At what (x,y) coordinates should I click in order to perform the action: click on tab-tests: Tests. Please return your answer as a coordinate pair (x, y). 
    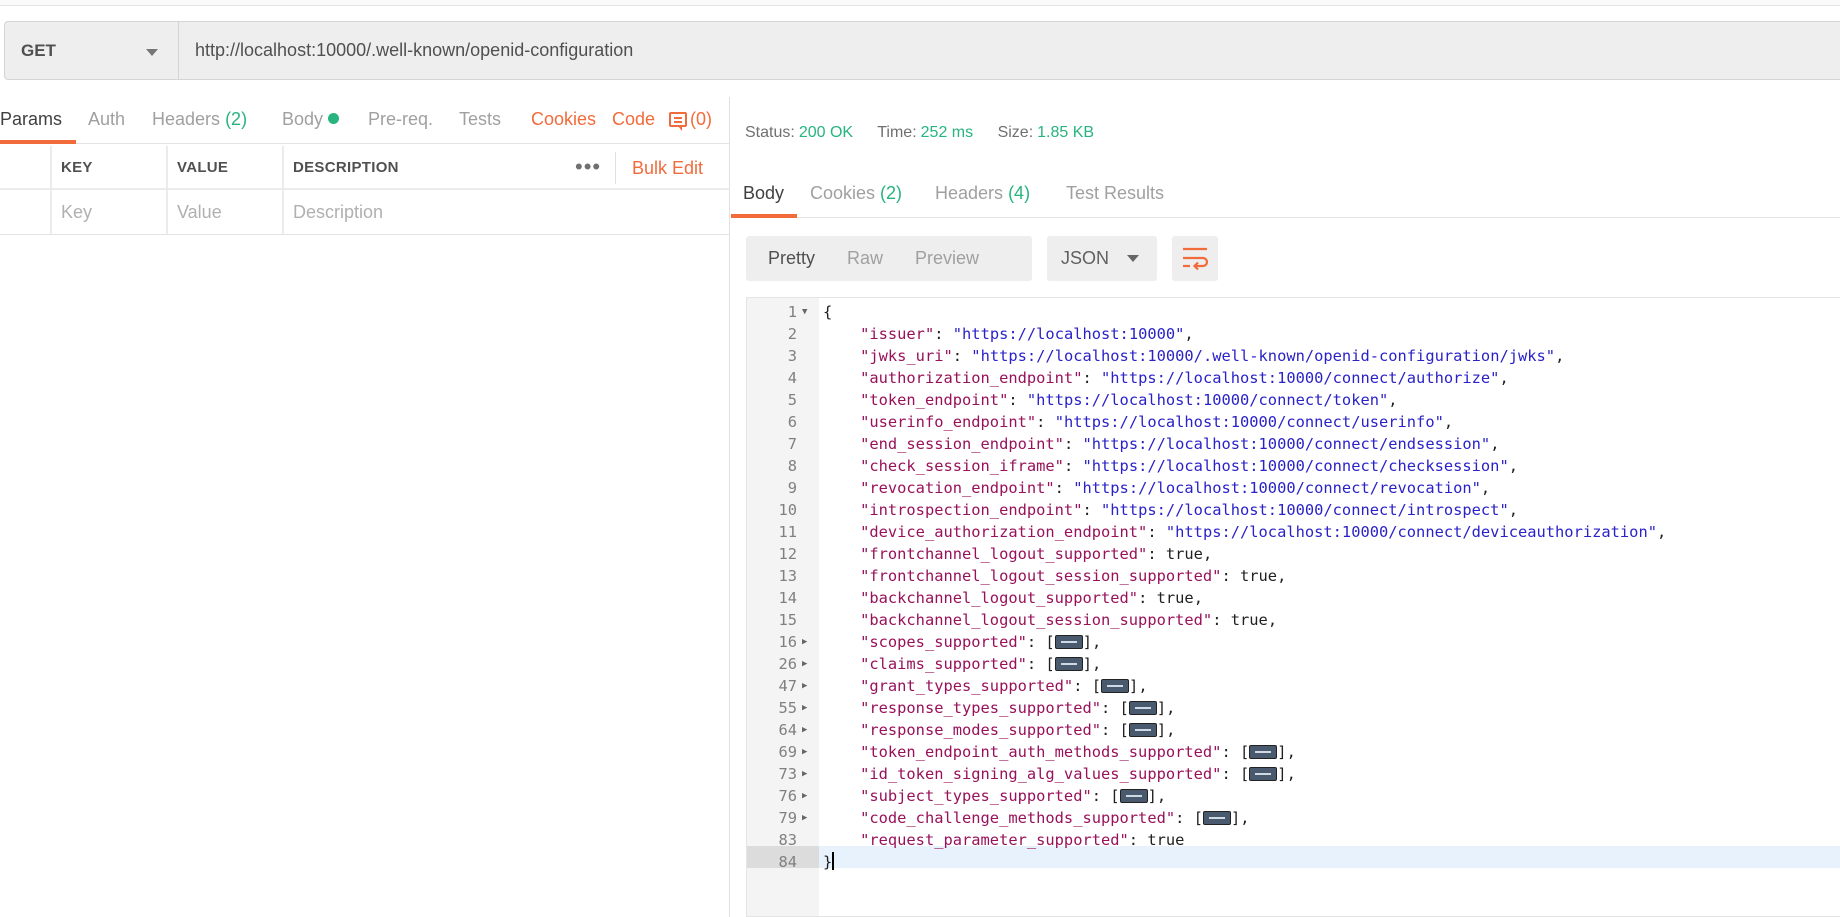
    Looking at the image, I should click on (480, 119).